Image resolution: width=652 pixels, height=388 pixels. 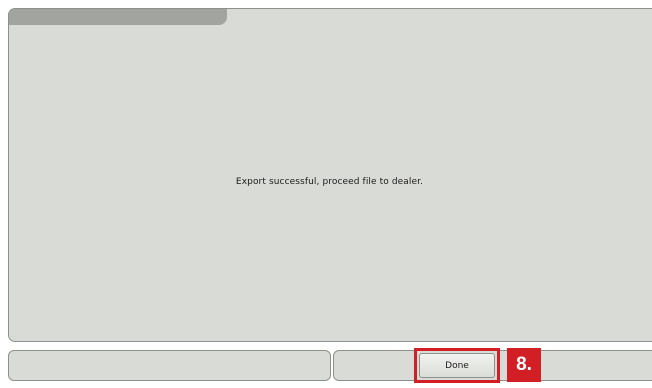 I want to click on panel-title-tab, so click(x=118, y=17).